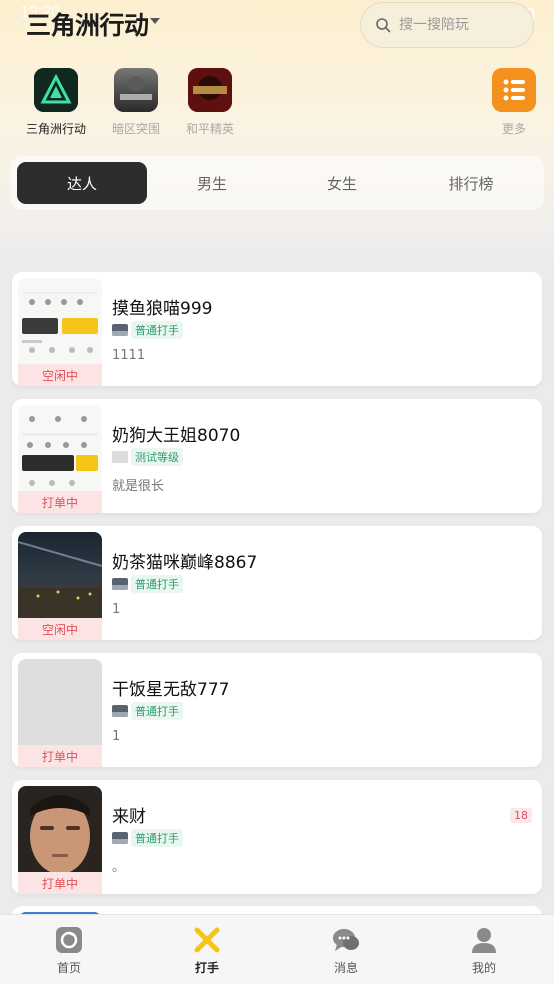 The height and width of the screenshot is (984, 554). Describe the element at coordinates (185, 563) in the screenshot. I see `player-name: 奶茶猫咪巅峰8867` at that location.